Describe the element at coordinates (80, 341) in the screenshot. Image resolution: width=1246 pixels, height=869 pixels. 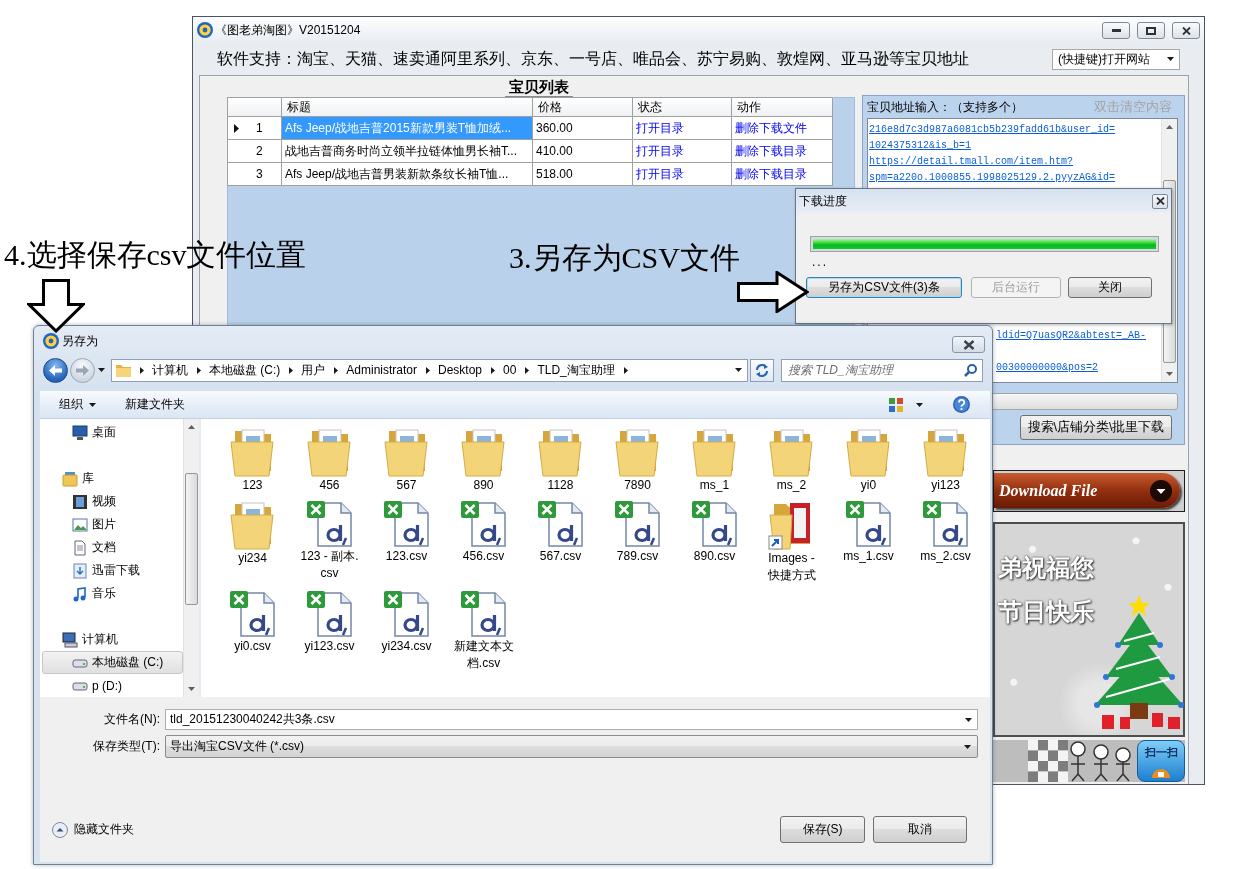
I see `dialog-title: 另存为` at that location.